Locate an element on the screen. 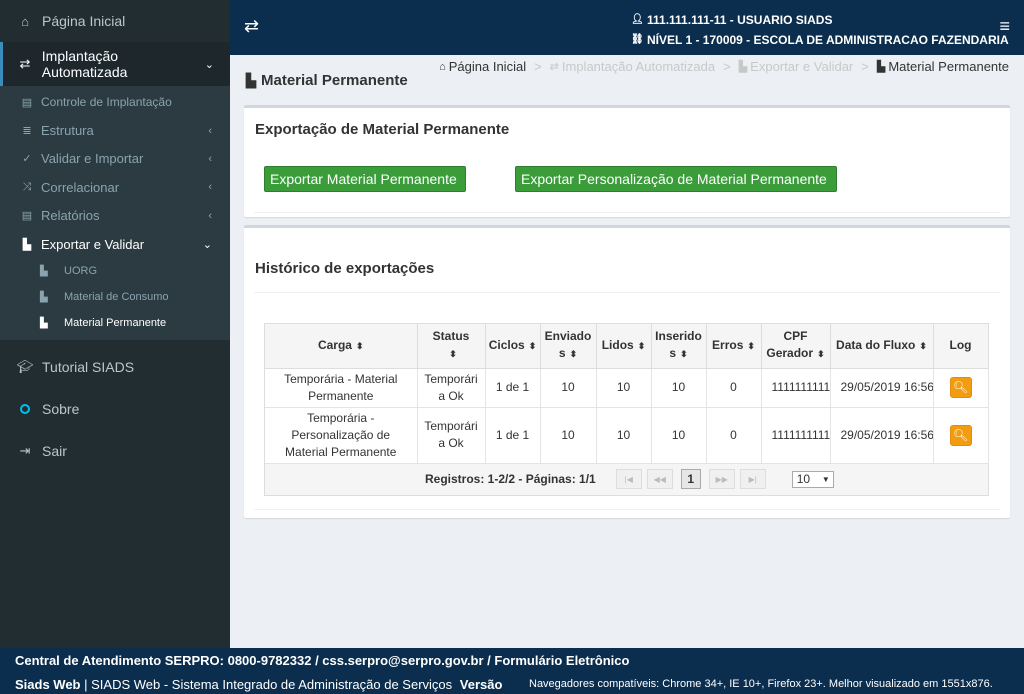 The height and width of the screenshot is (694, 1024). sign-in-icon: ⇥ is located at coordinates (25, 451).